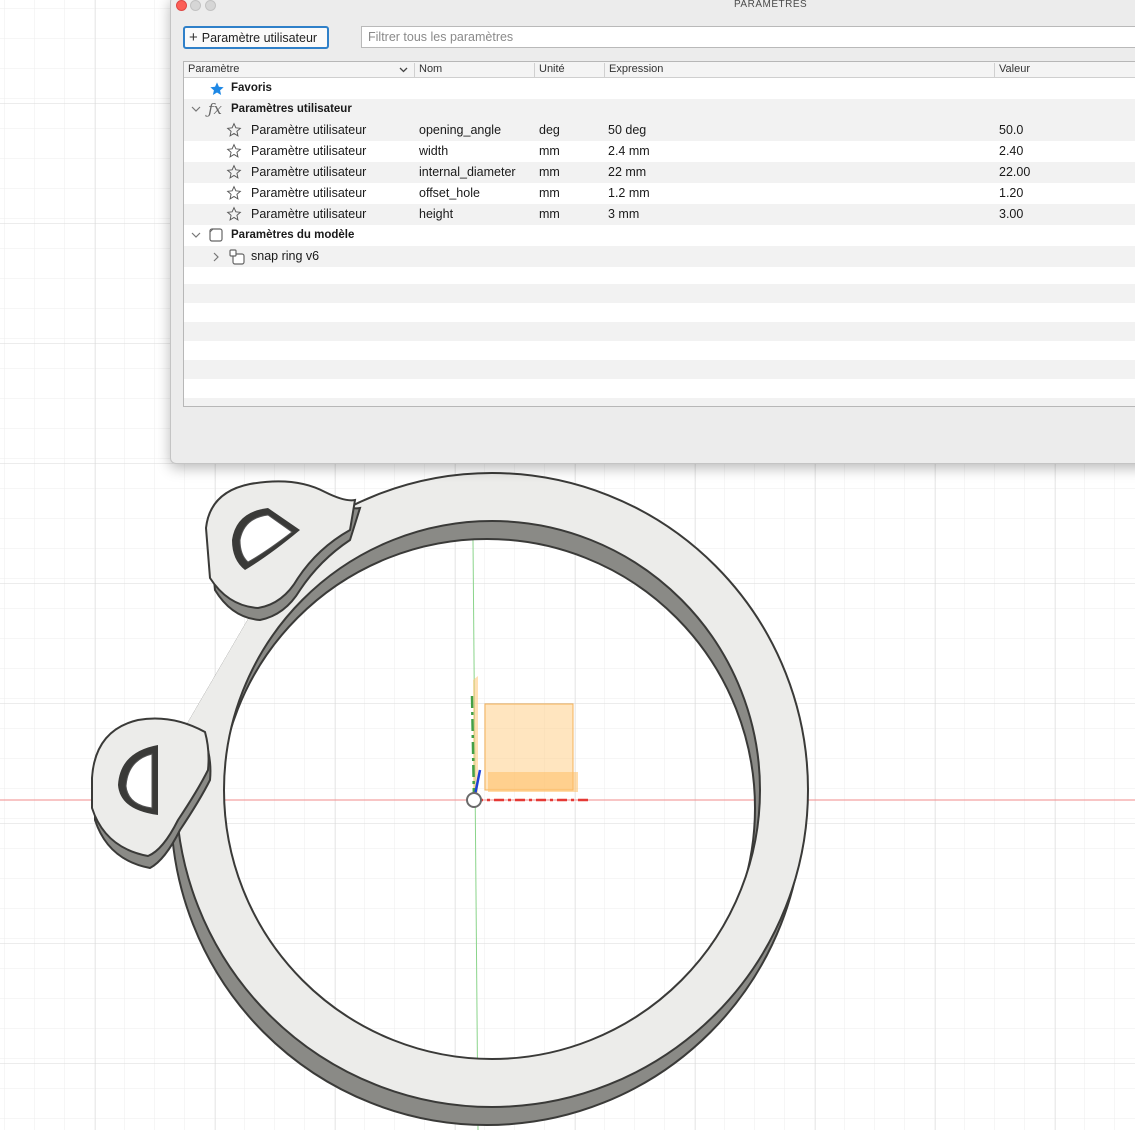 This screenshot has height=1130, width=1135. What do you see at coordinates (216, 257) in the screenshot?
I see `chevron-right-icon` at bounding box center [216, 257].